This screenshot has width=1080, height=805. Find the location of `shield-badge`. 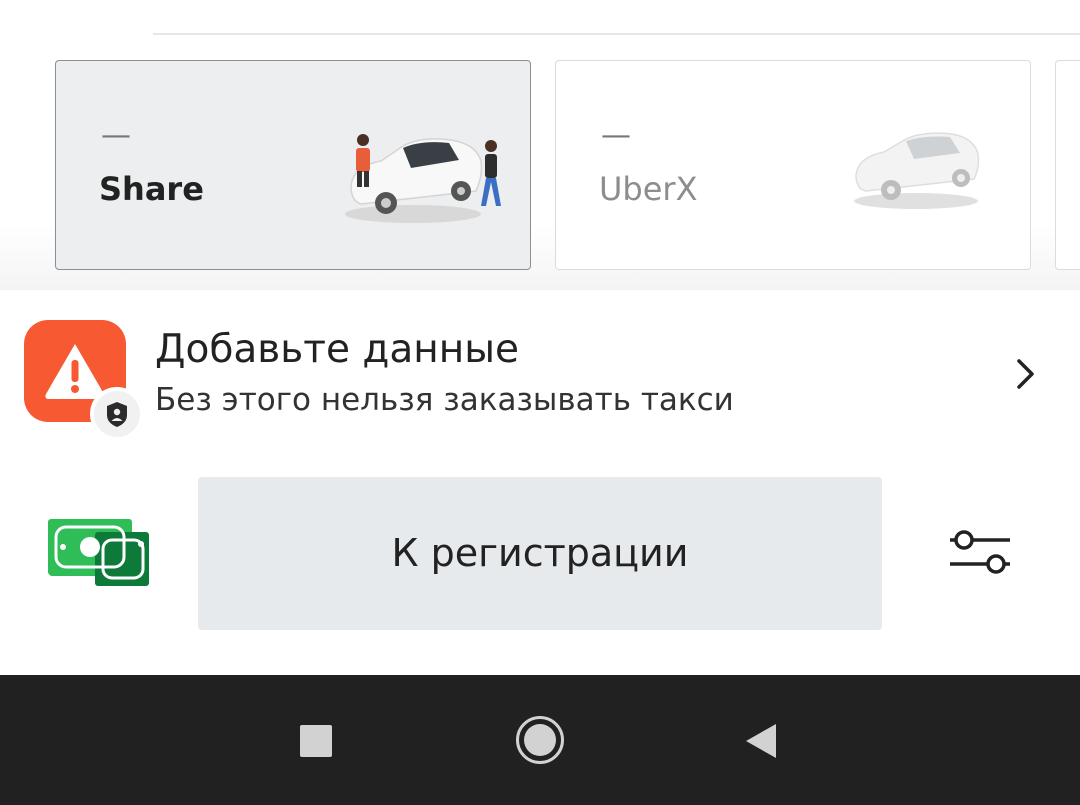

shield-badge is located at coordinates (117, 414).